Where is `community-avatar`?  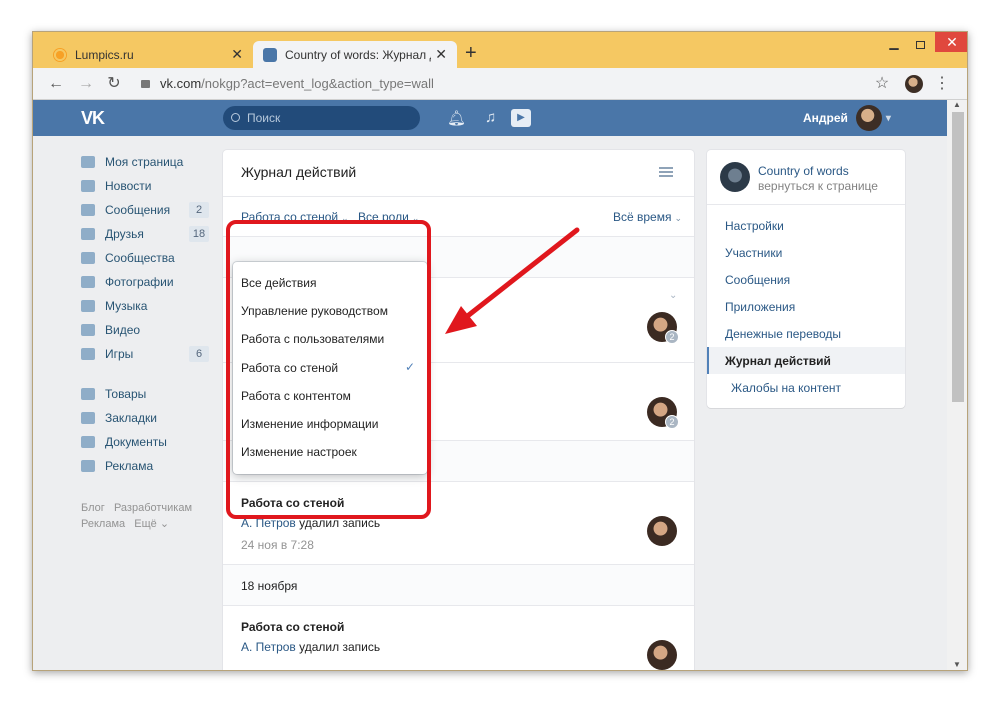 community-avatar is located at coordinates (735, 177).